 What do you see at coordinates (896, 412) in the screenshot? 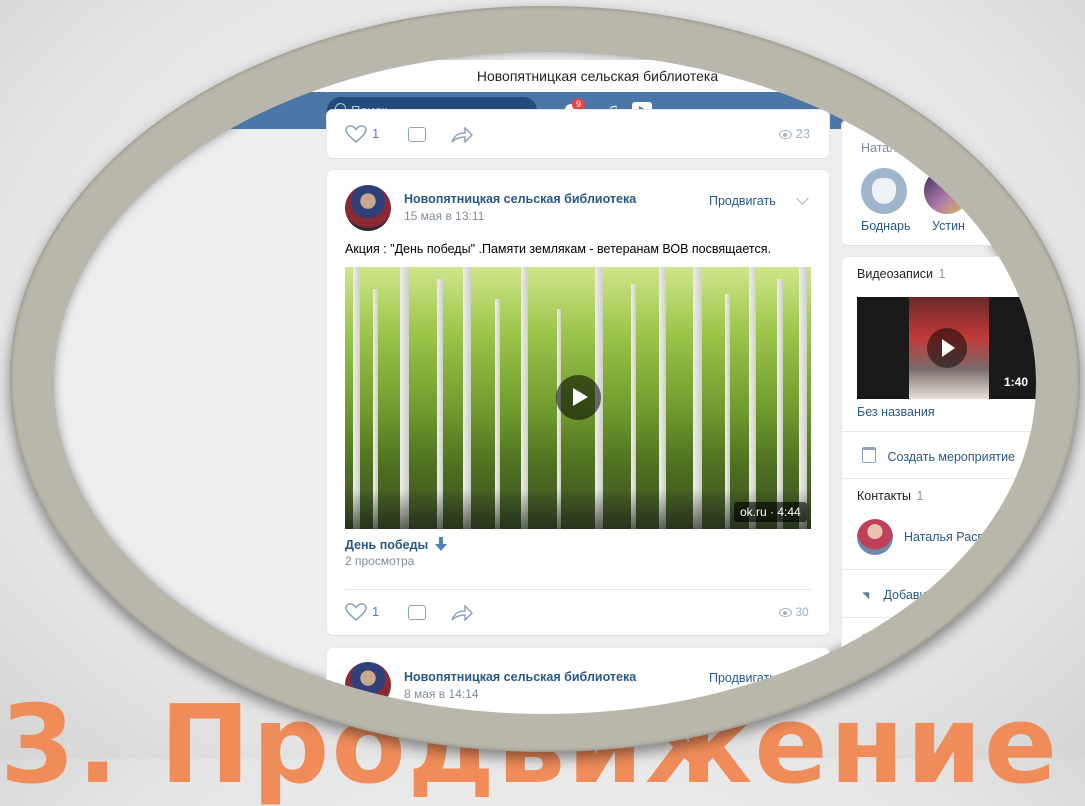
I see `sidebar-video-caption: Без названия` at bounding box center [896, 412].